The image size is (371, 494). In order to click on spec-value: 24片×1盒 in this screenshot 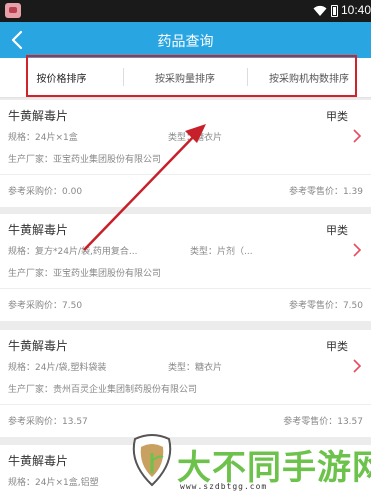, I will do `click(56, 138)`.